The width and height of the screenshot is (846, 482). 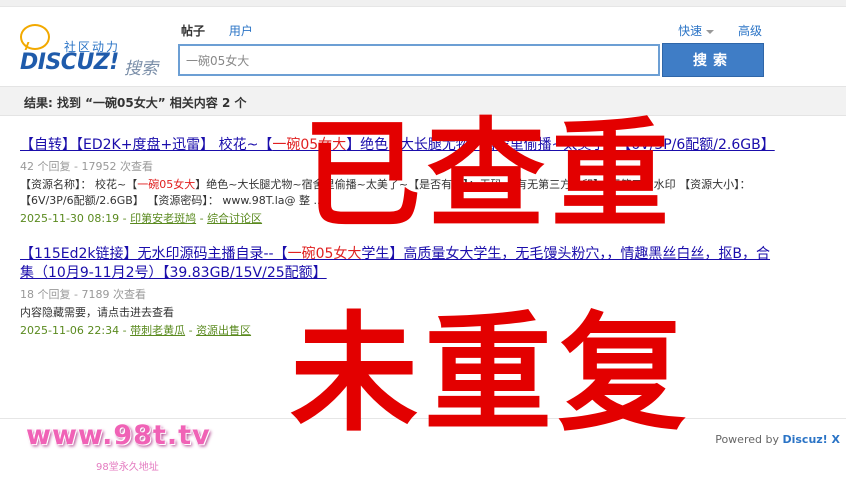 I want to click on not-duplicate-stamp: 未重复, so click(x=491, y=374).